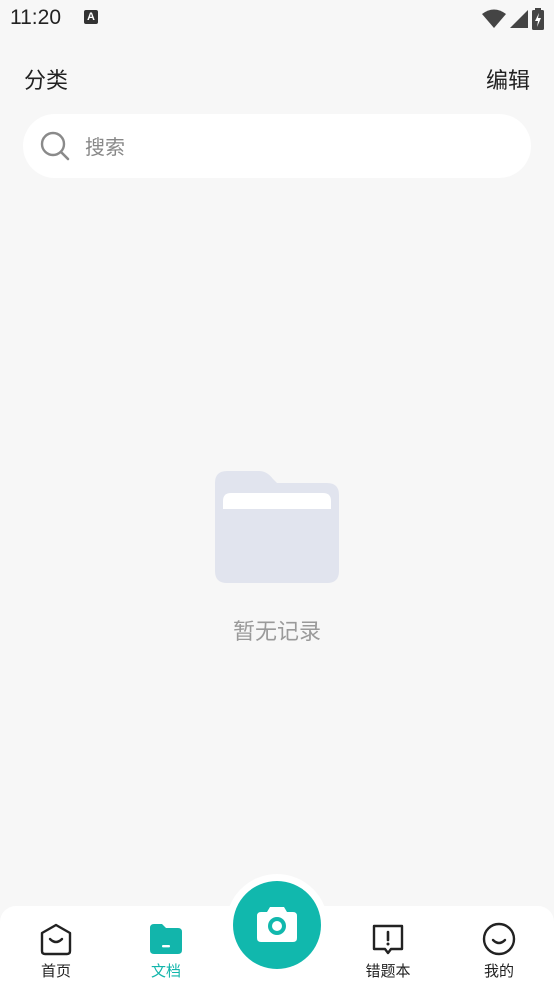  What do you see at coordinates (538, 19) in the screenshot?
I see `battery-icon` at bounding box center [538, 19].